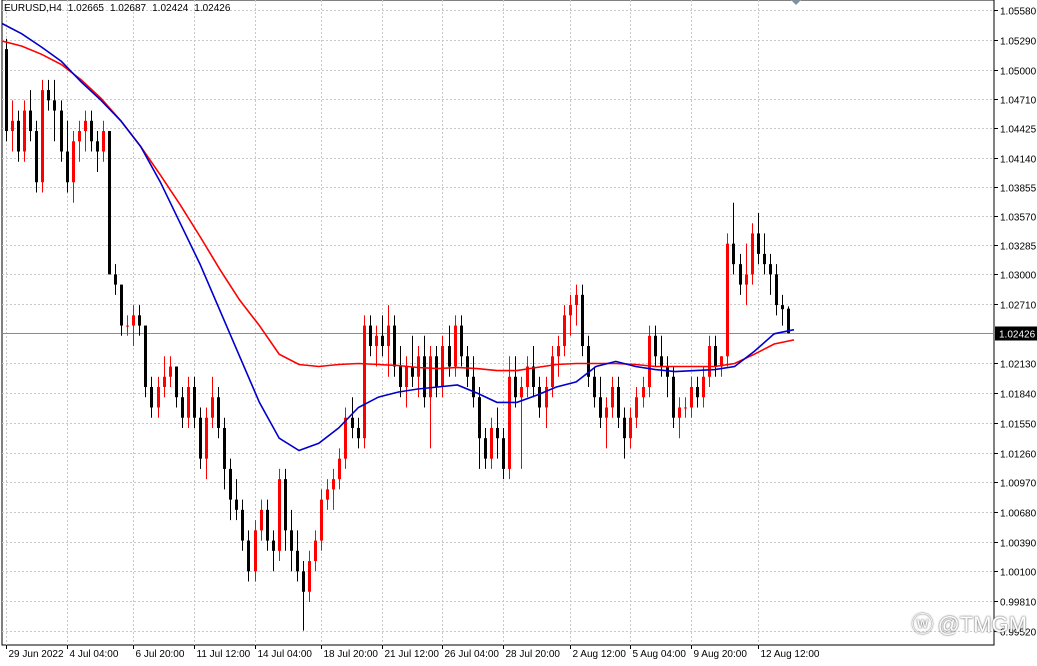  What do you see at coordinates (600, 654) in the screenshot?
I see `x-tick-label: 2 Aug 12:00` at bounding box center [600, 654].